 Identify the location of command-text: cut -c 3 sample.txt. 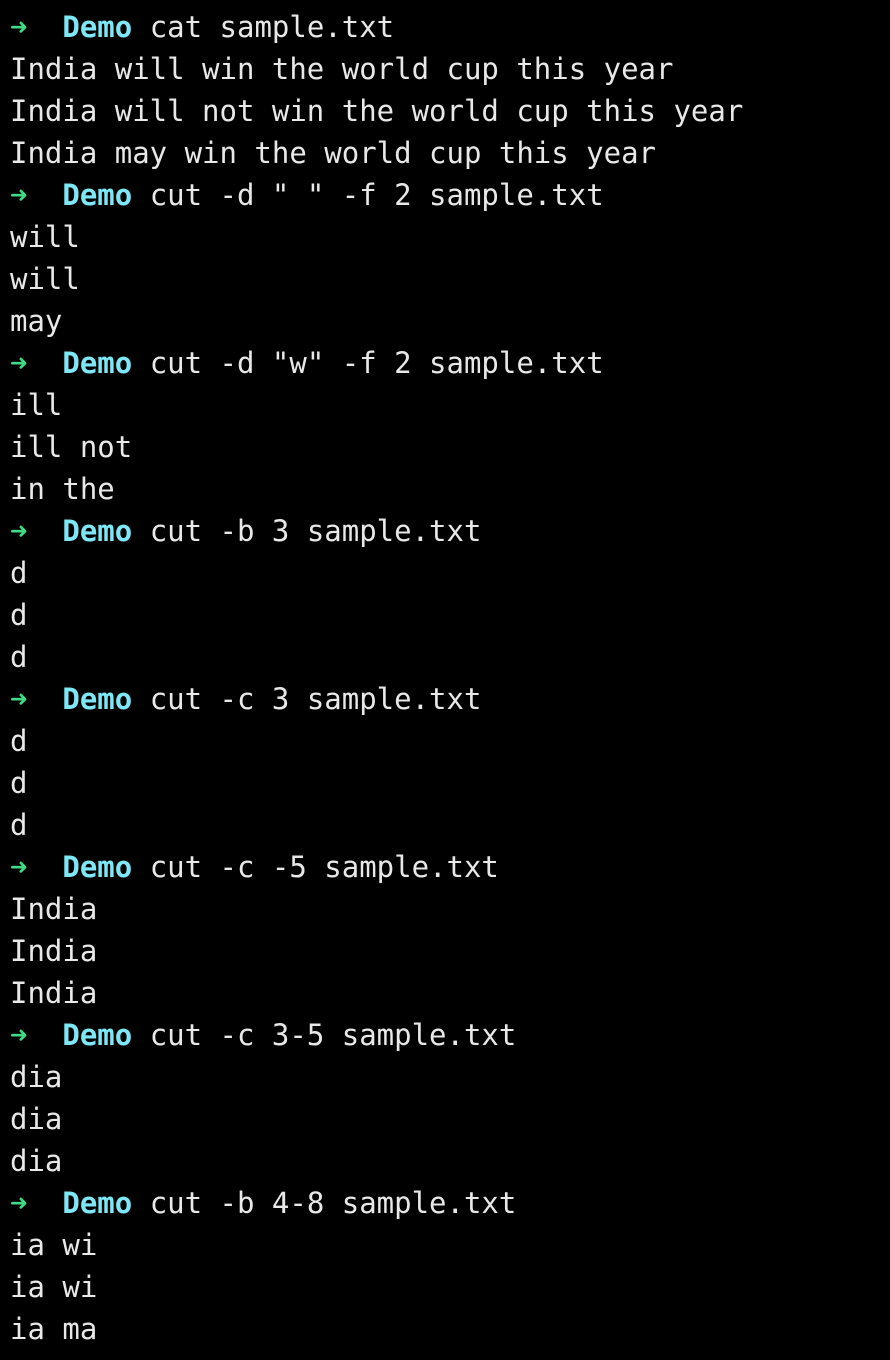
(315, 699).